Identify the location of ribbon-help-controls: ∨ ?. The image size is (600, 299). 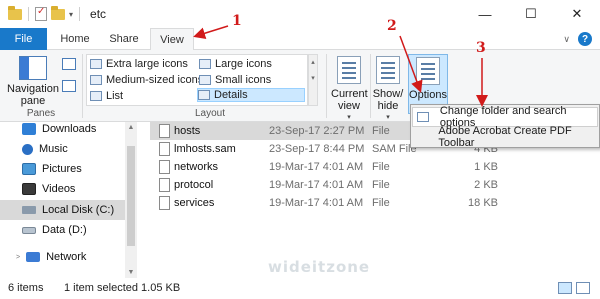
(577, 39).